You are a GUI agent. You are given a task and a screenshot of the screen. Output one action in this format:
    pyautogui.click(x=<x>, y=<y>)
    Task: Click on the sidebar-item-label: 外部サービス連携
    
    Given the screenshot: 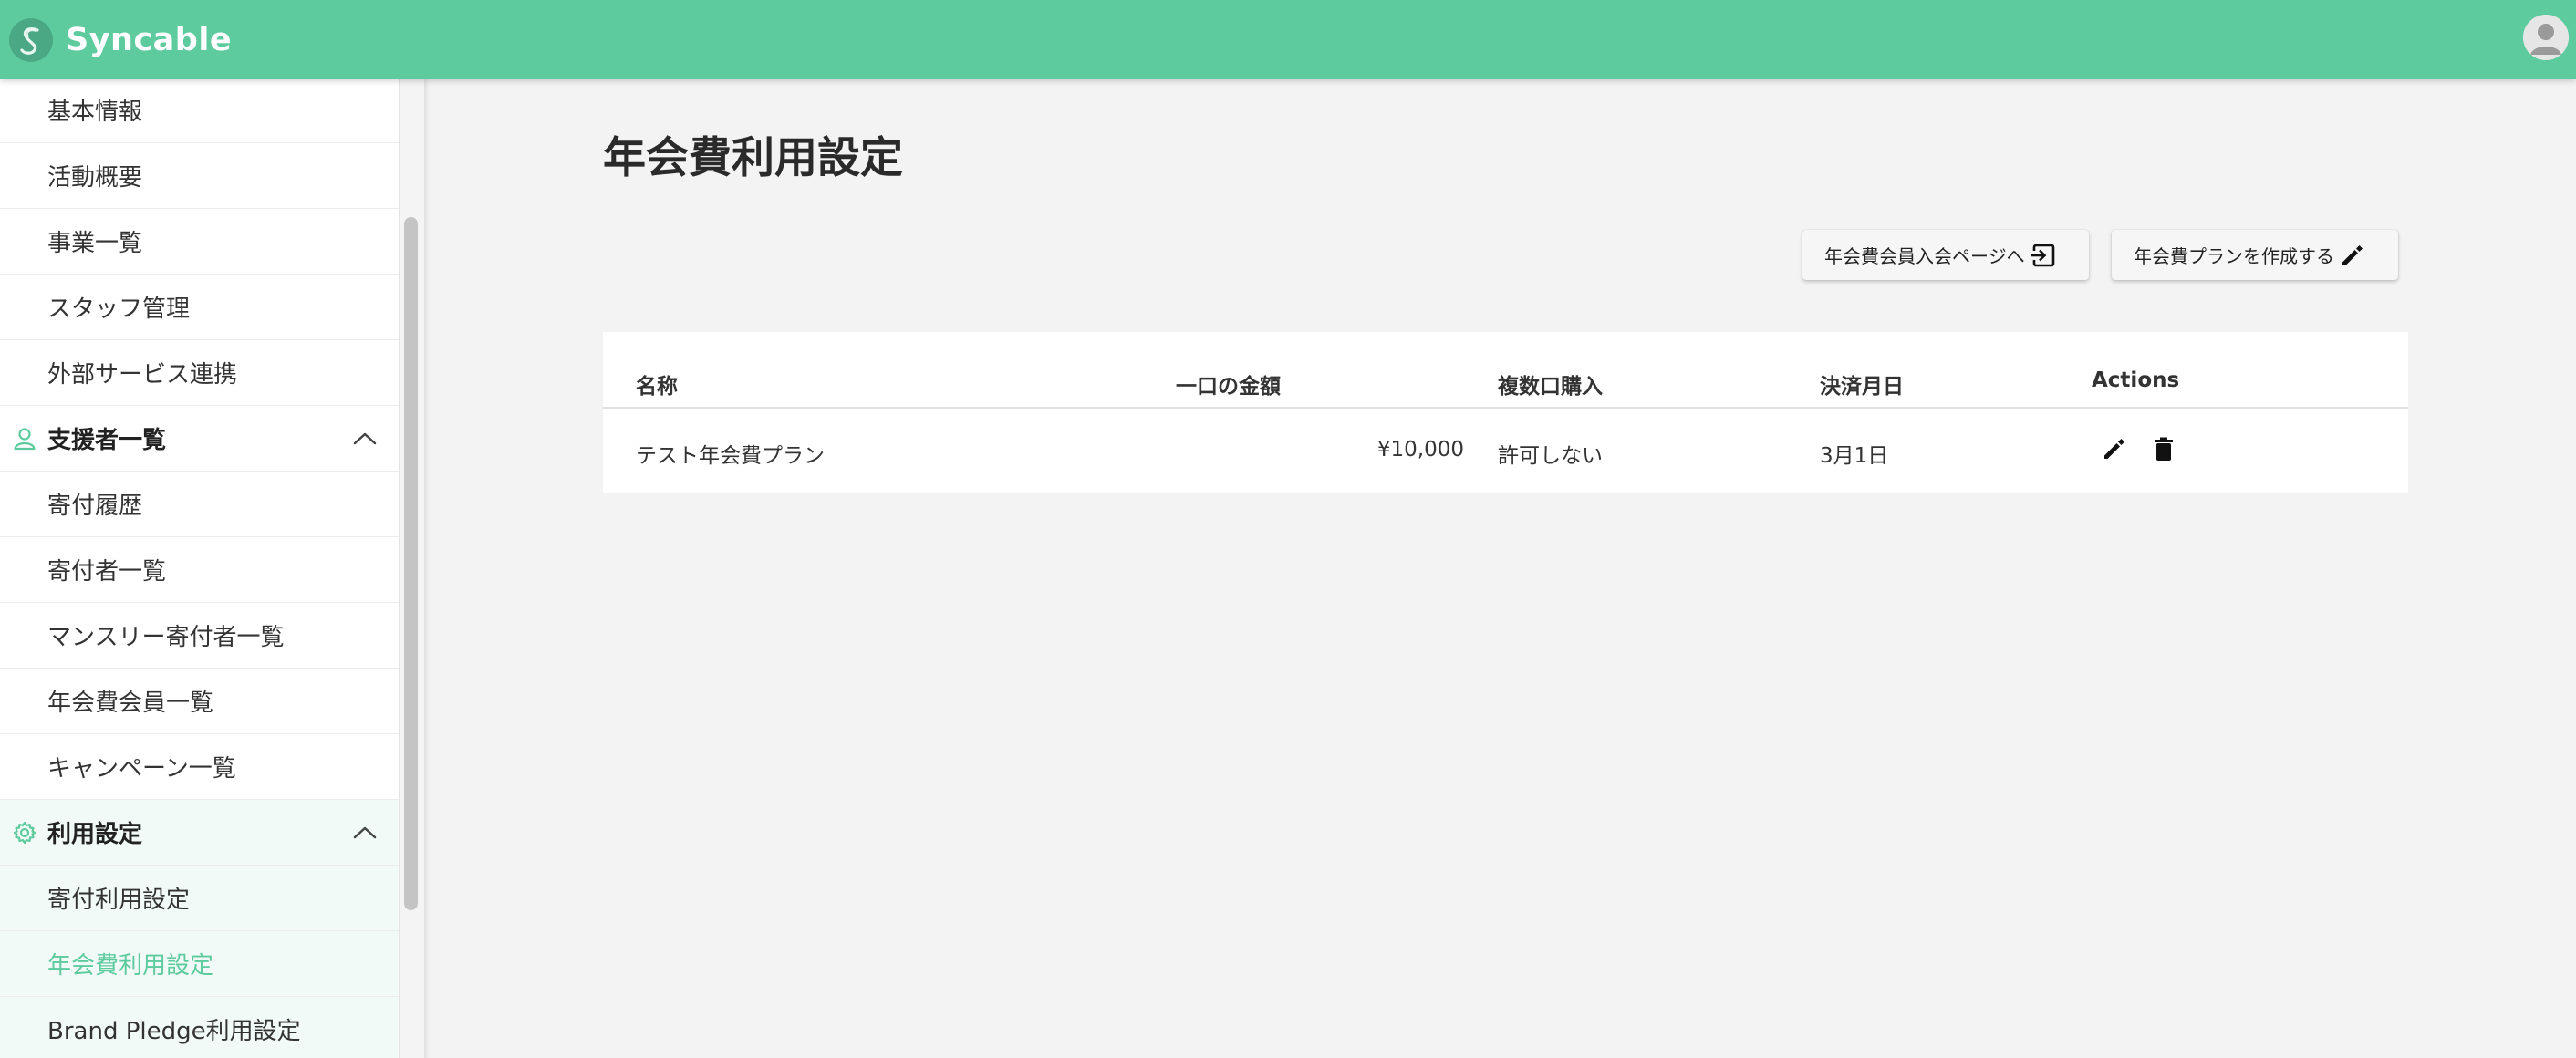 What is the action you would take?
    pyautogui.click(x=142, y=375)
    